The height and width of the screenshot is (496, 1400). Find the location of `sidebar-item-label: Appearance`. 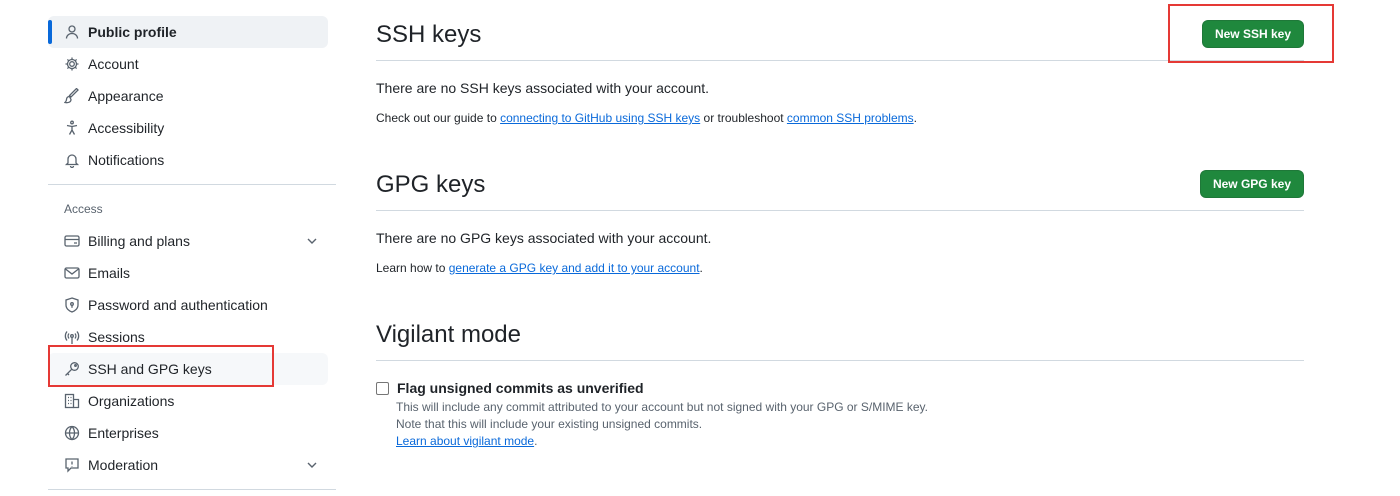

sidebar-item-label: Appearance is located at coordinates (126, 96).